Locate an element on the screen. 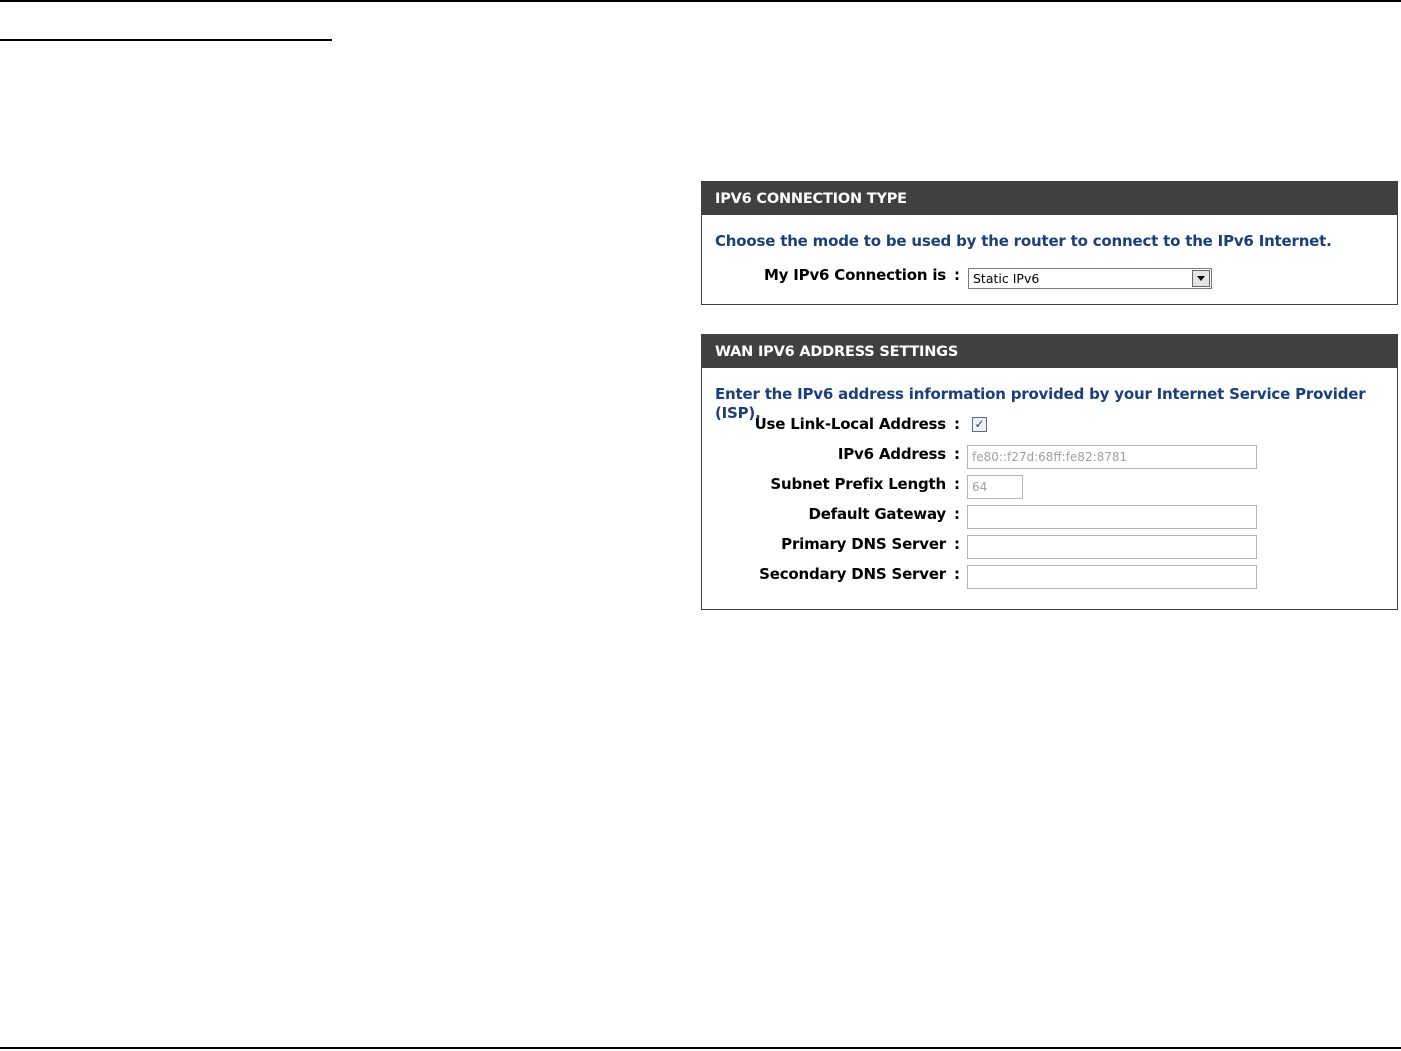 This screenshot has width=1401, height=1051. chevron-down-icon is located at coordinates (1201, 278).